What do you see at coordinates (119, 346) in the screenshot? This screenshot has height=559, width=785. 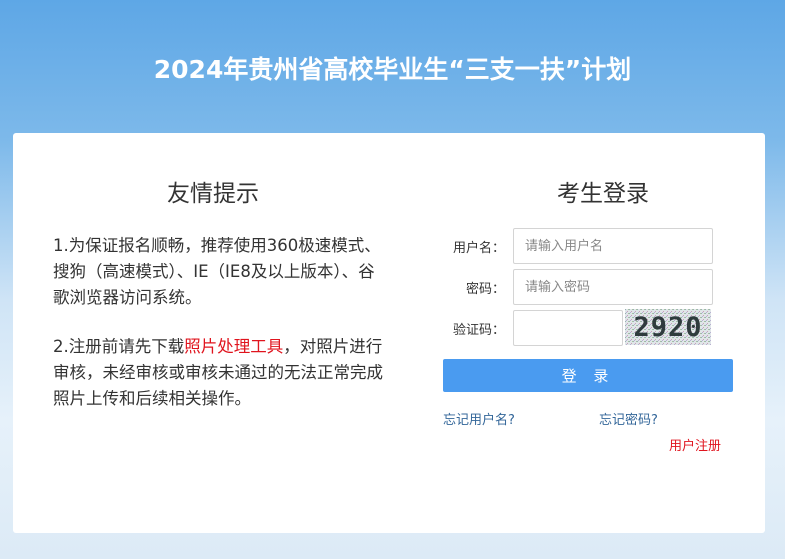 I see `tip-item-2-text: 2.注册前请先下载` at bounding box center [119, 346].